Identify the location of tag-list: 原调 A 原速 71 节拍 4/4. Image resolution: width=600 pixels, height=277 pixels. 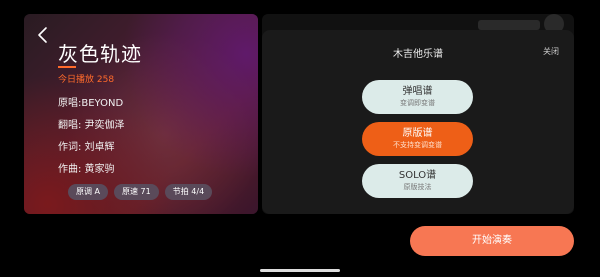
(140, 192).